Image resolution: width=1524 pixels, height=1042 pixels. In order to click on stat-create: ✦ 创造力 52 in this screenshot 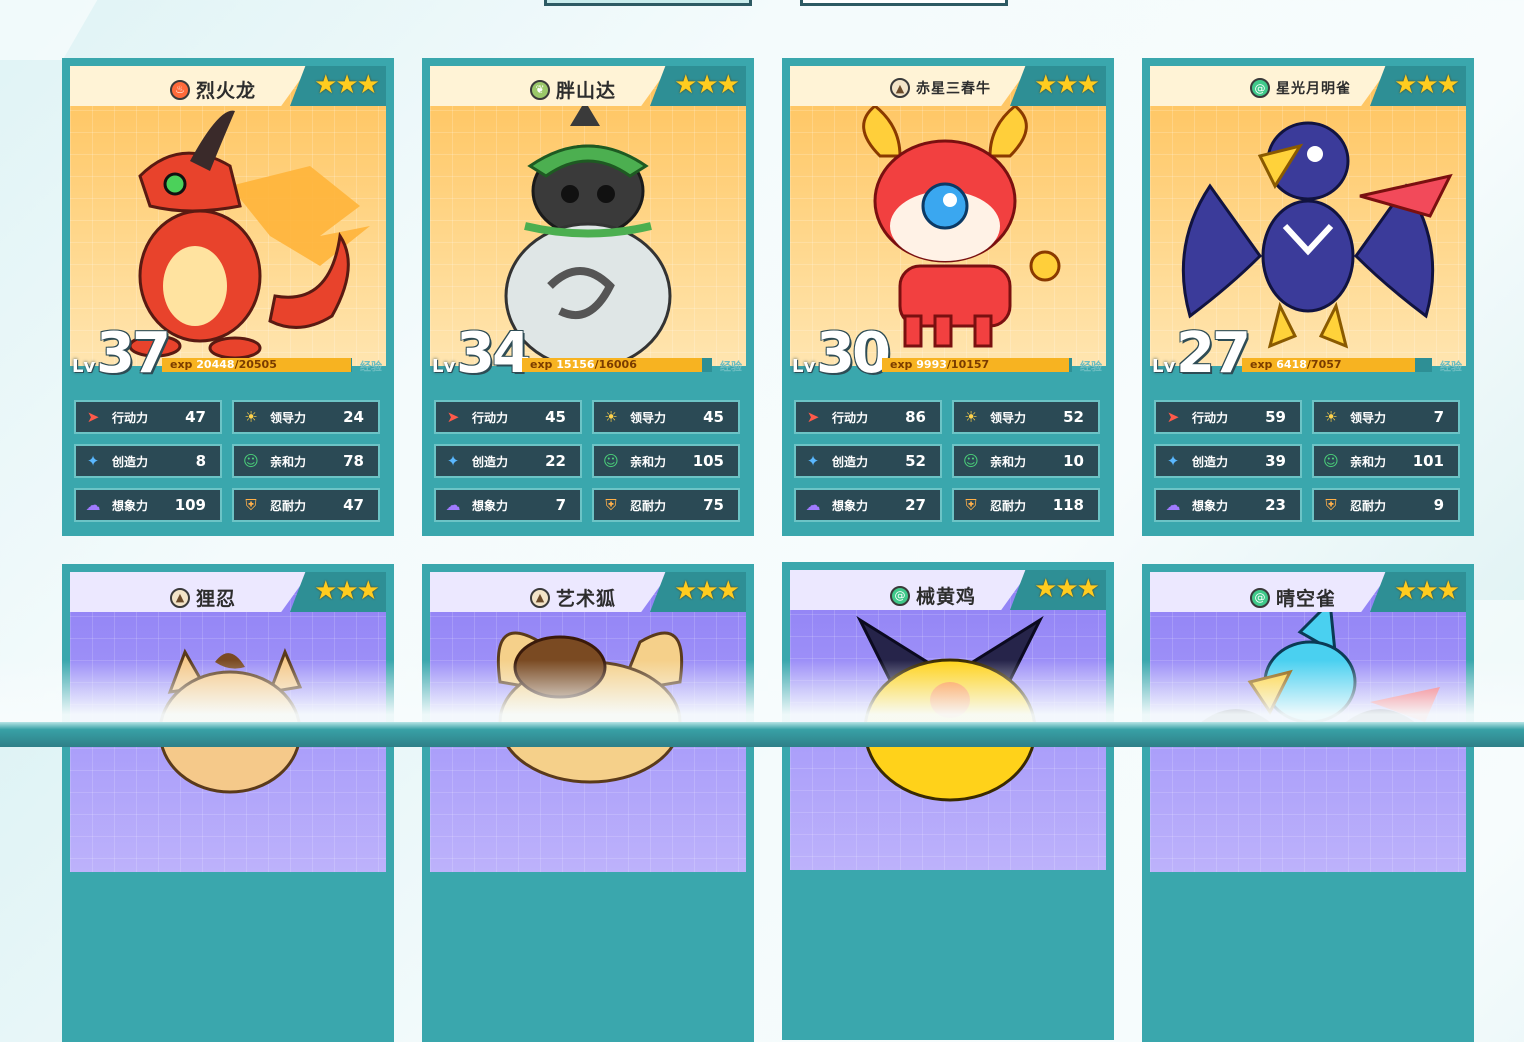, I will do `click(868, 461)`.